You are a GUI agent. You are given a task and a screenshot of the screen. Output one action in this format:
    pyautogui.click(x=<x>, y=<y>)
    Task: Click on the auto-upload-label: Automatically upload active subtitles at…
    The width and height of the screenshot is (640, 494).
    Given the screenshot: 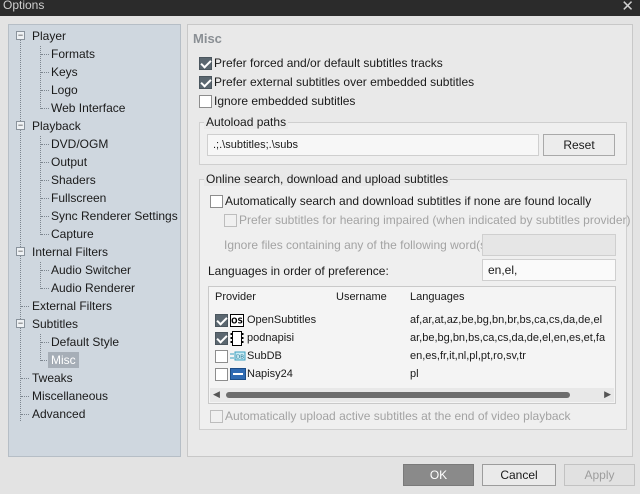 What is the action you would take?
    pyautogui.click(x=398, y=416)
    